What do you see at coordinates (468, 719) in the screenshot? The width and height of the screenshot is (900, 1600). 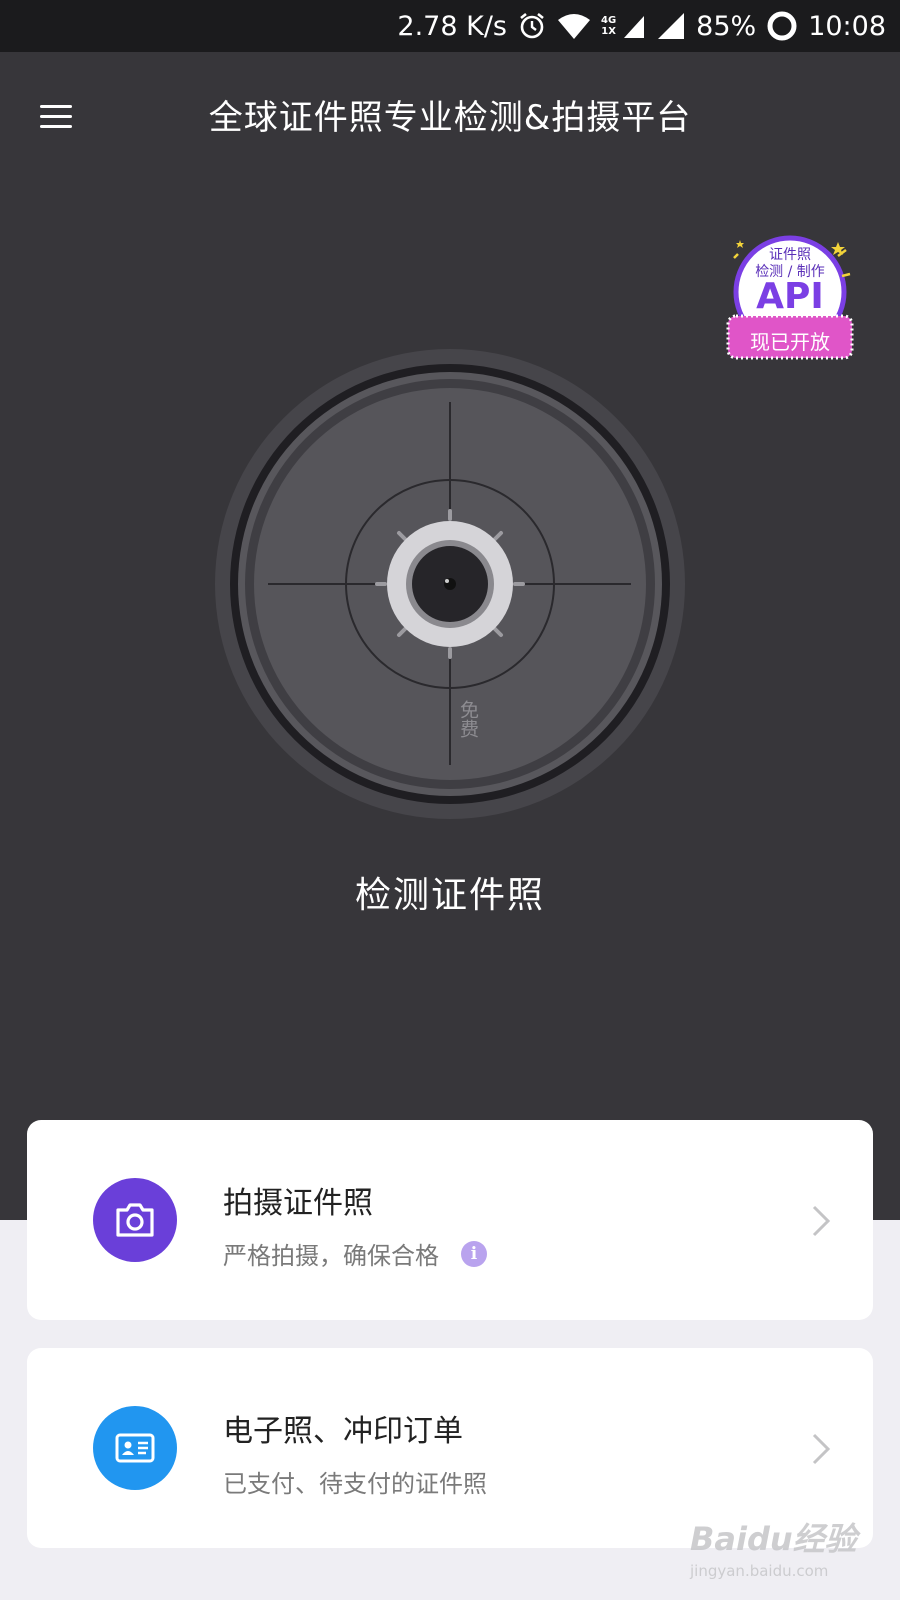 I see `free-label: 免费` at bounding box center [468, 719].